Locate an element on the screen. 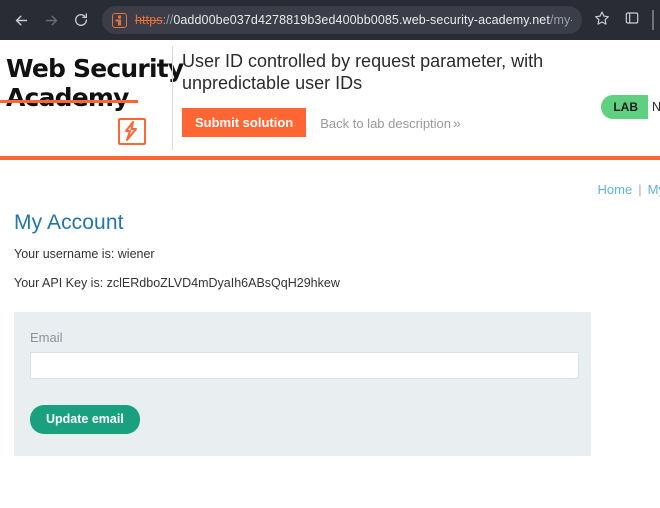  web-security-academy-logo: Web Security Academy is located at coordinates (92, 92).